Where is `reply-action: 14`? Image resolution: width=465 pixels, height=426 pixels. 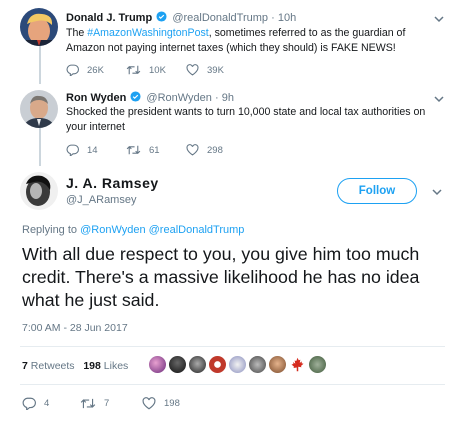 reply-action: 14 is located at coordinates (96, 150).